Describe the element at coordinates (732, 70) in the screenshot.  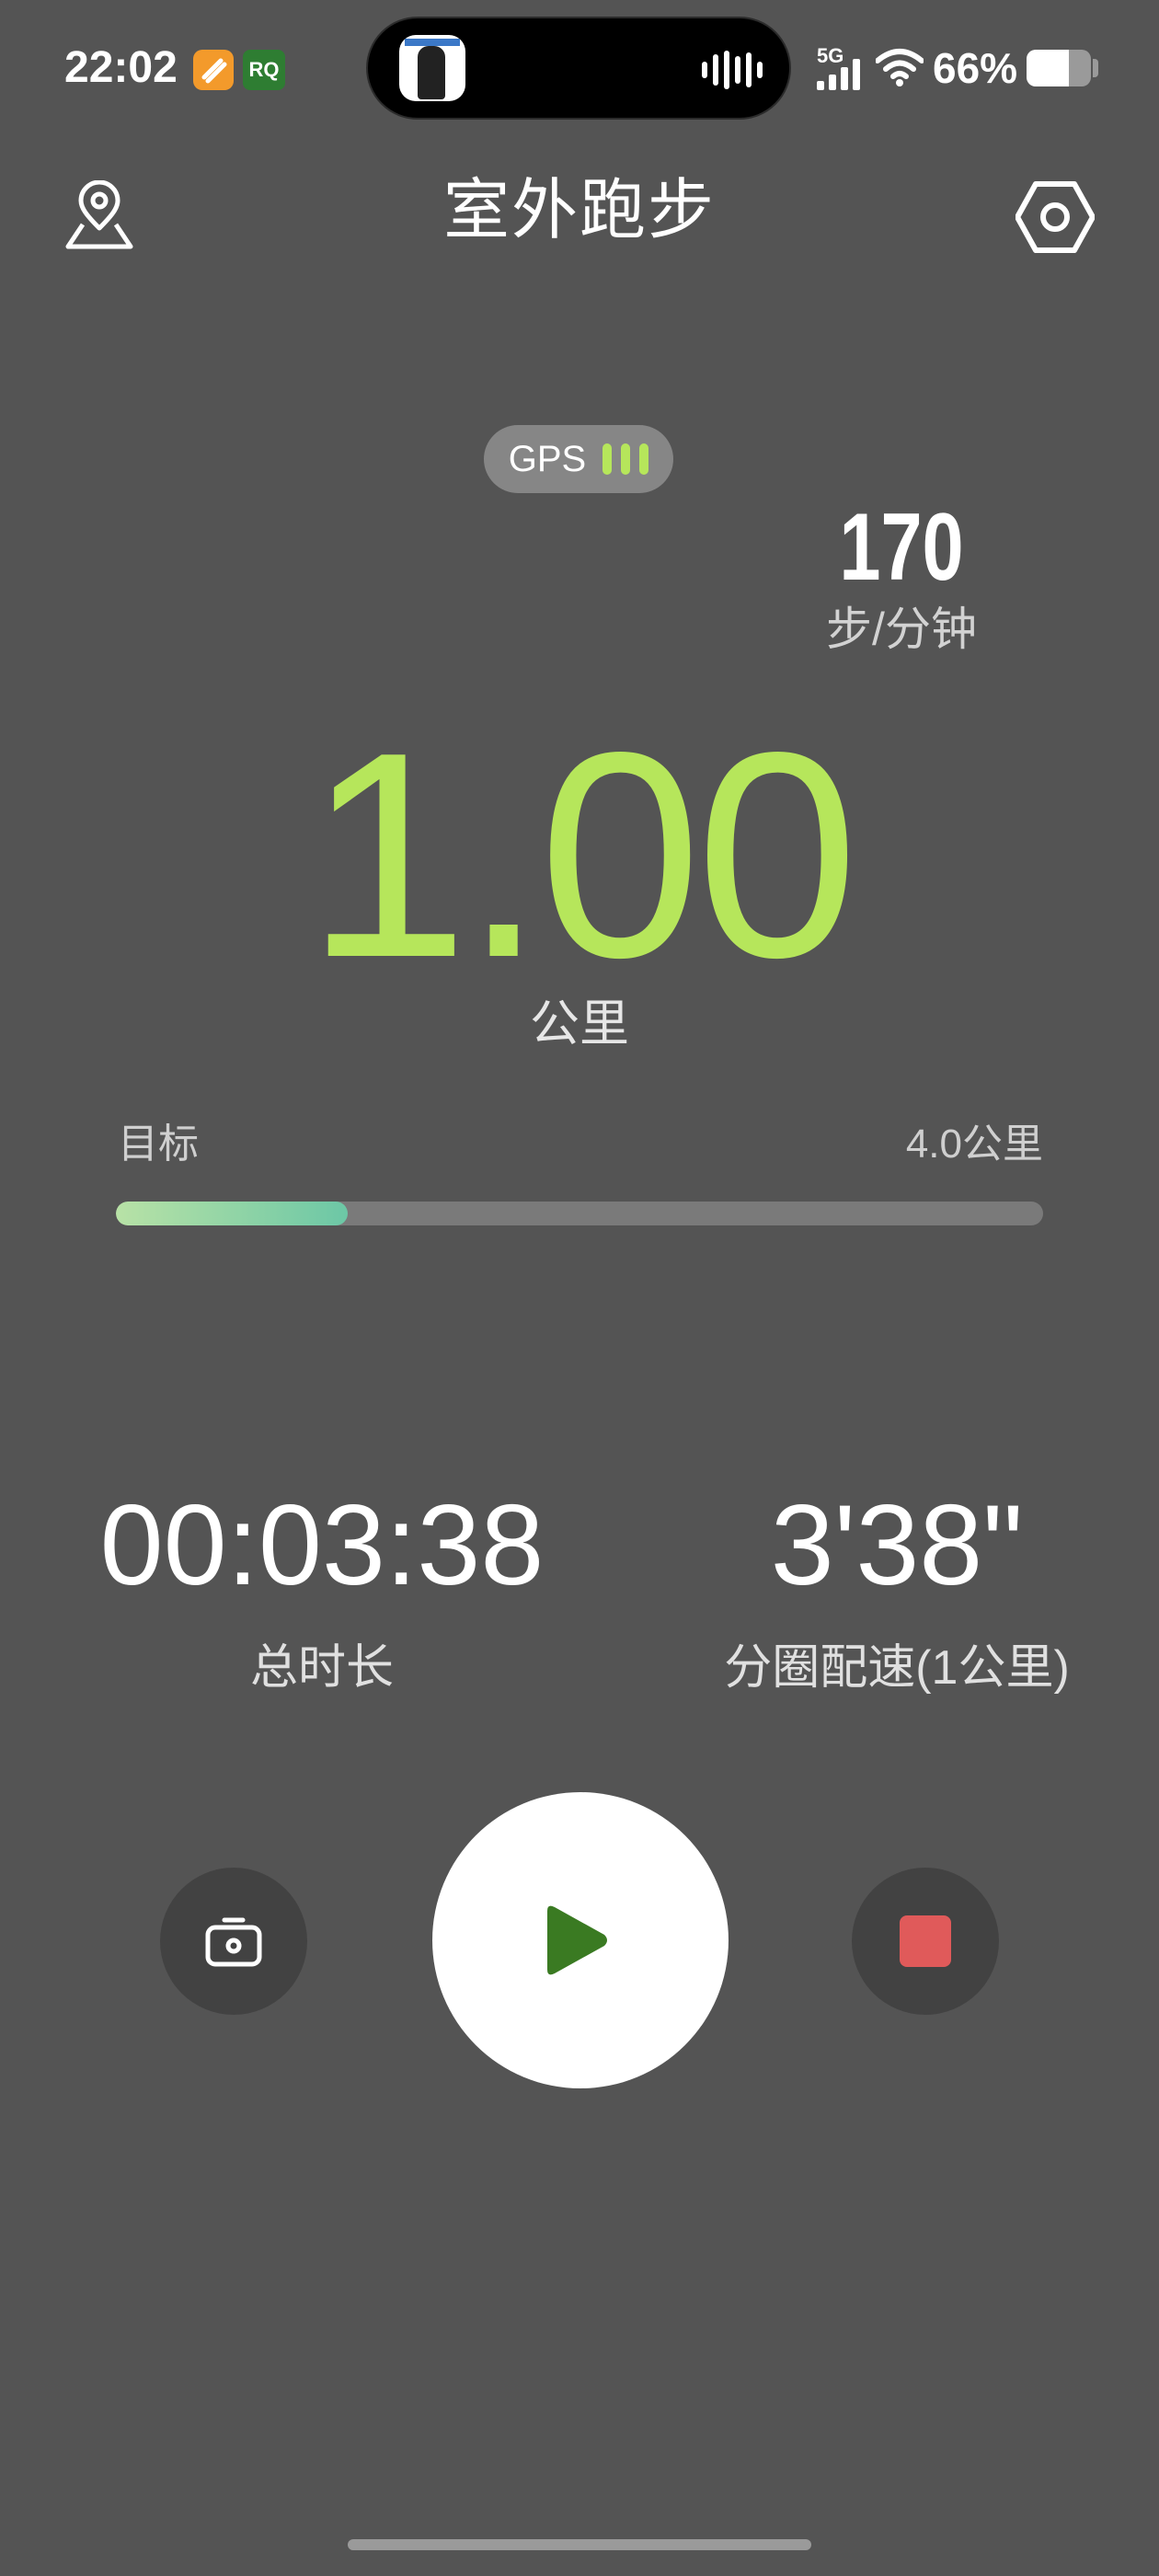
I see `audio-wave-icon` at that location.